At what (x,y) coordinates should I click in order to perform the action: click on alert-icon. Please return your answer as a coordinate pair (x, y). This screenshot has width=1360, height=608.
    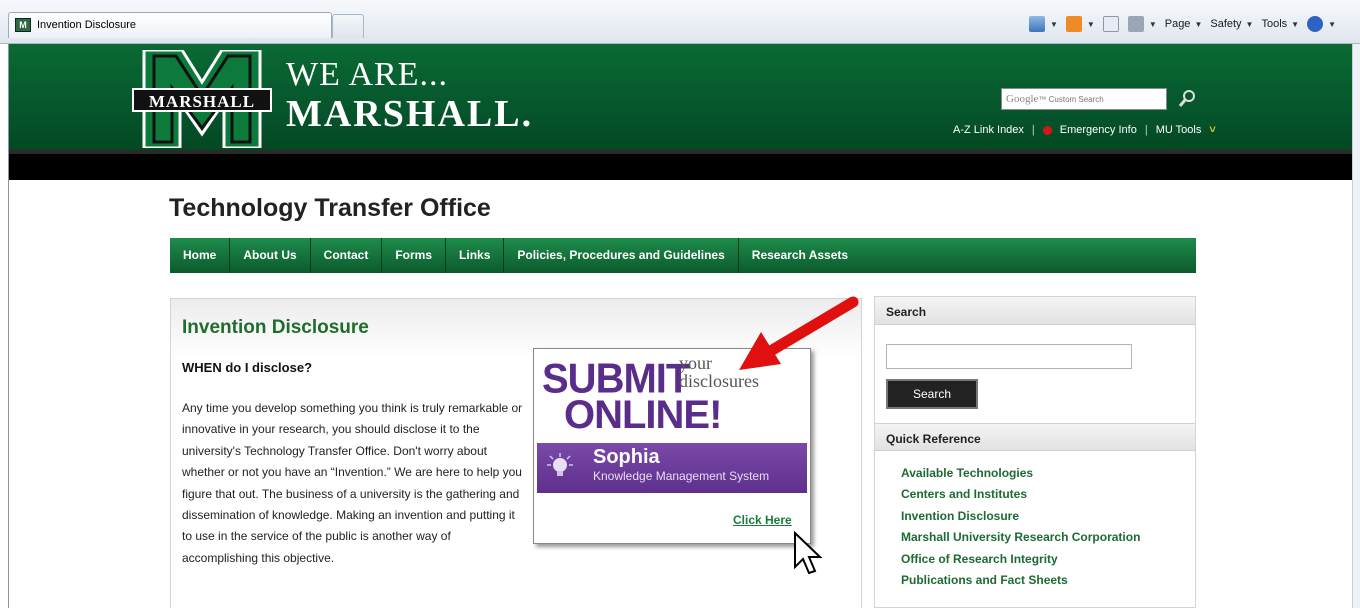
    Looking at the image, I should click on (1047, 130).